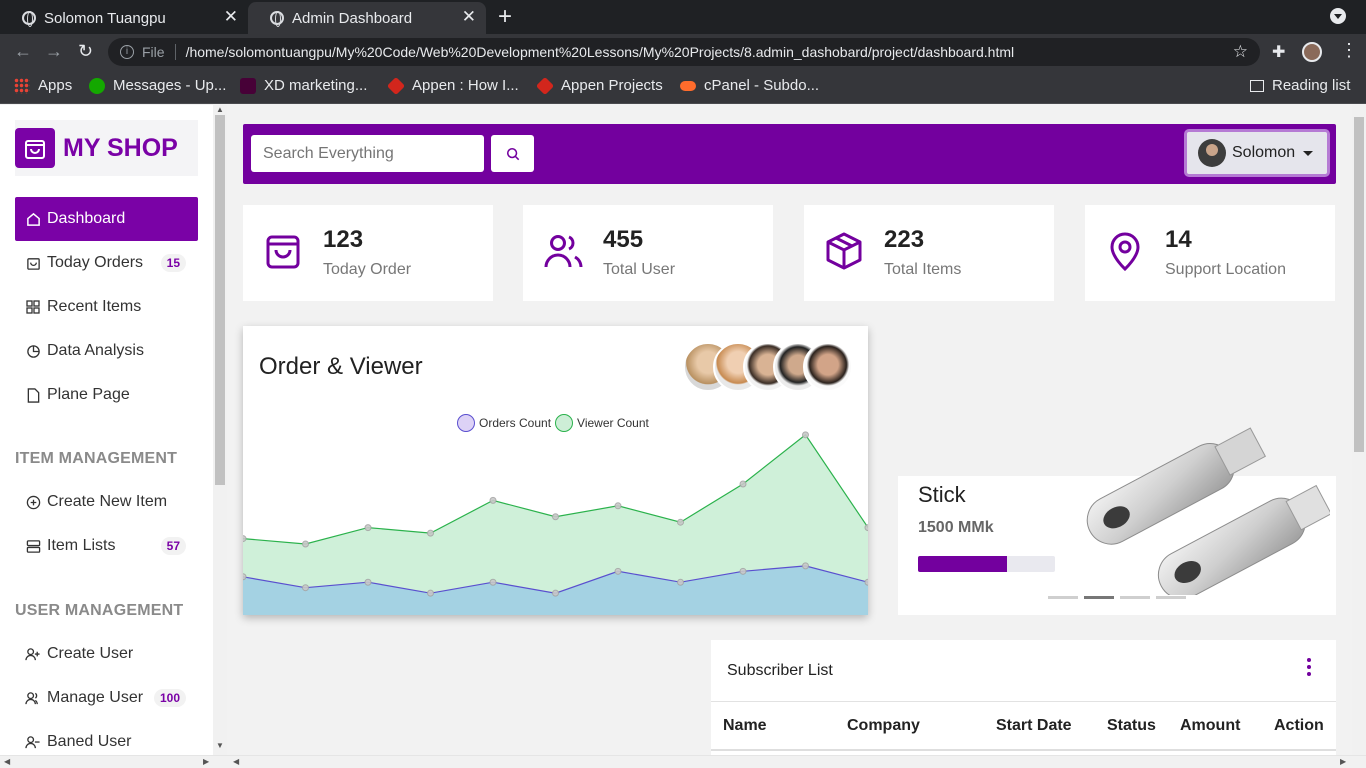 The height and width of the screenshot is (768, 1366). I want to click on search-button, so click(512, 153).